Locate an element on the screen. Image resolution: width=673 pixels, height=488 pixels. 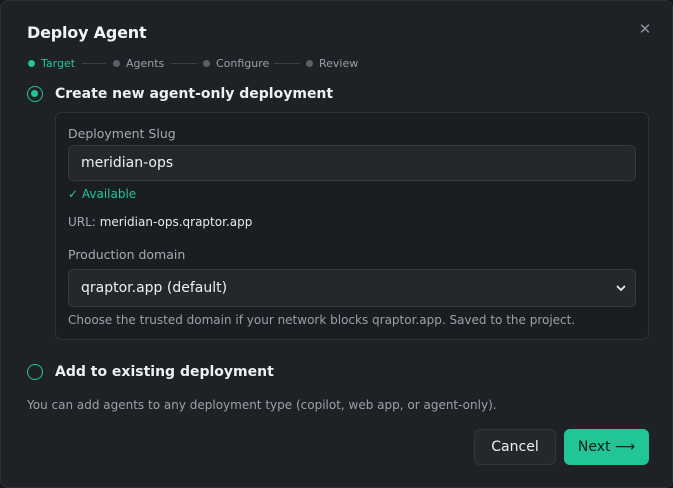
option-create-new: Create new agent-only deployment is located at coordinates (180, 94).